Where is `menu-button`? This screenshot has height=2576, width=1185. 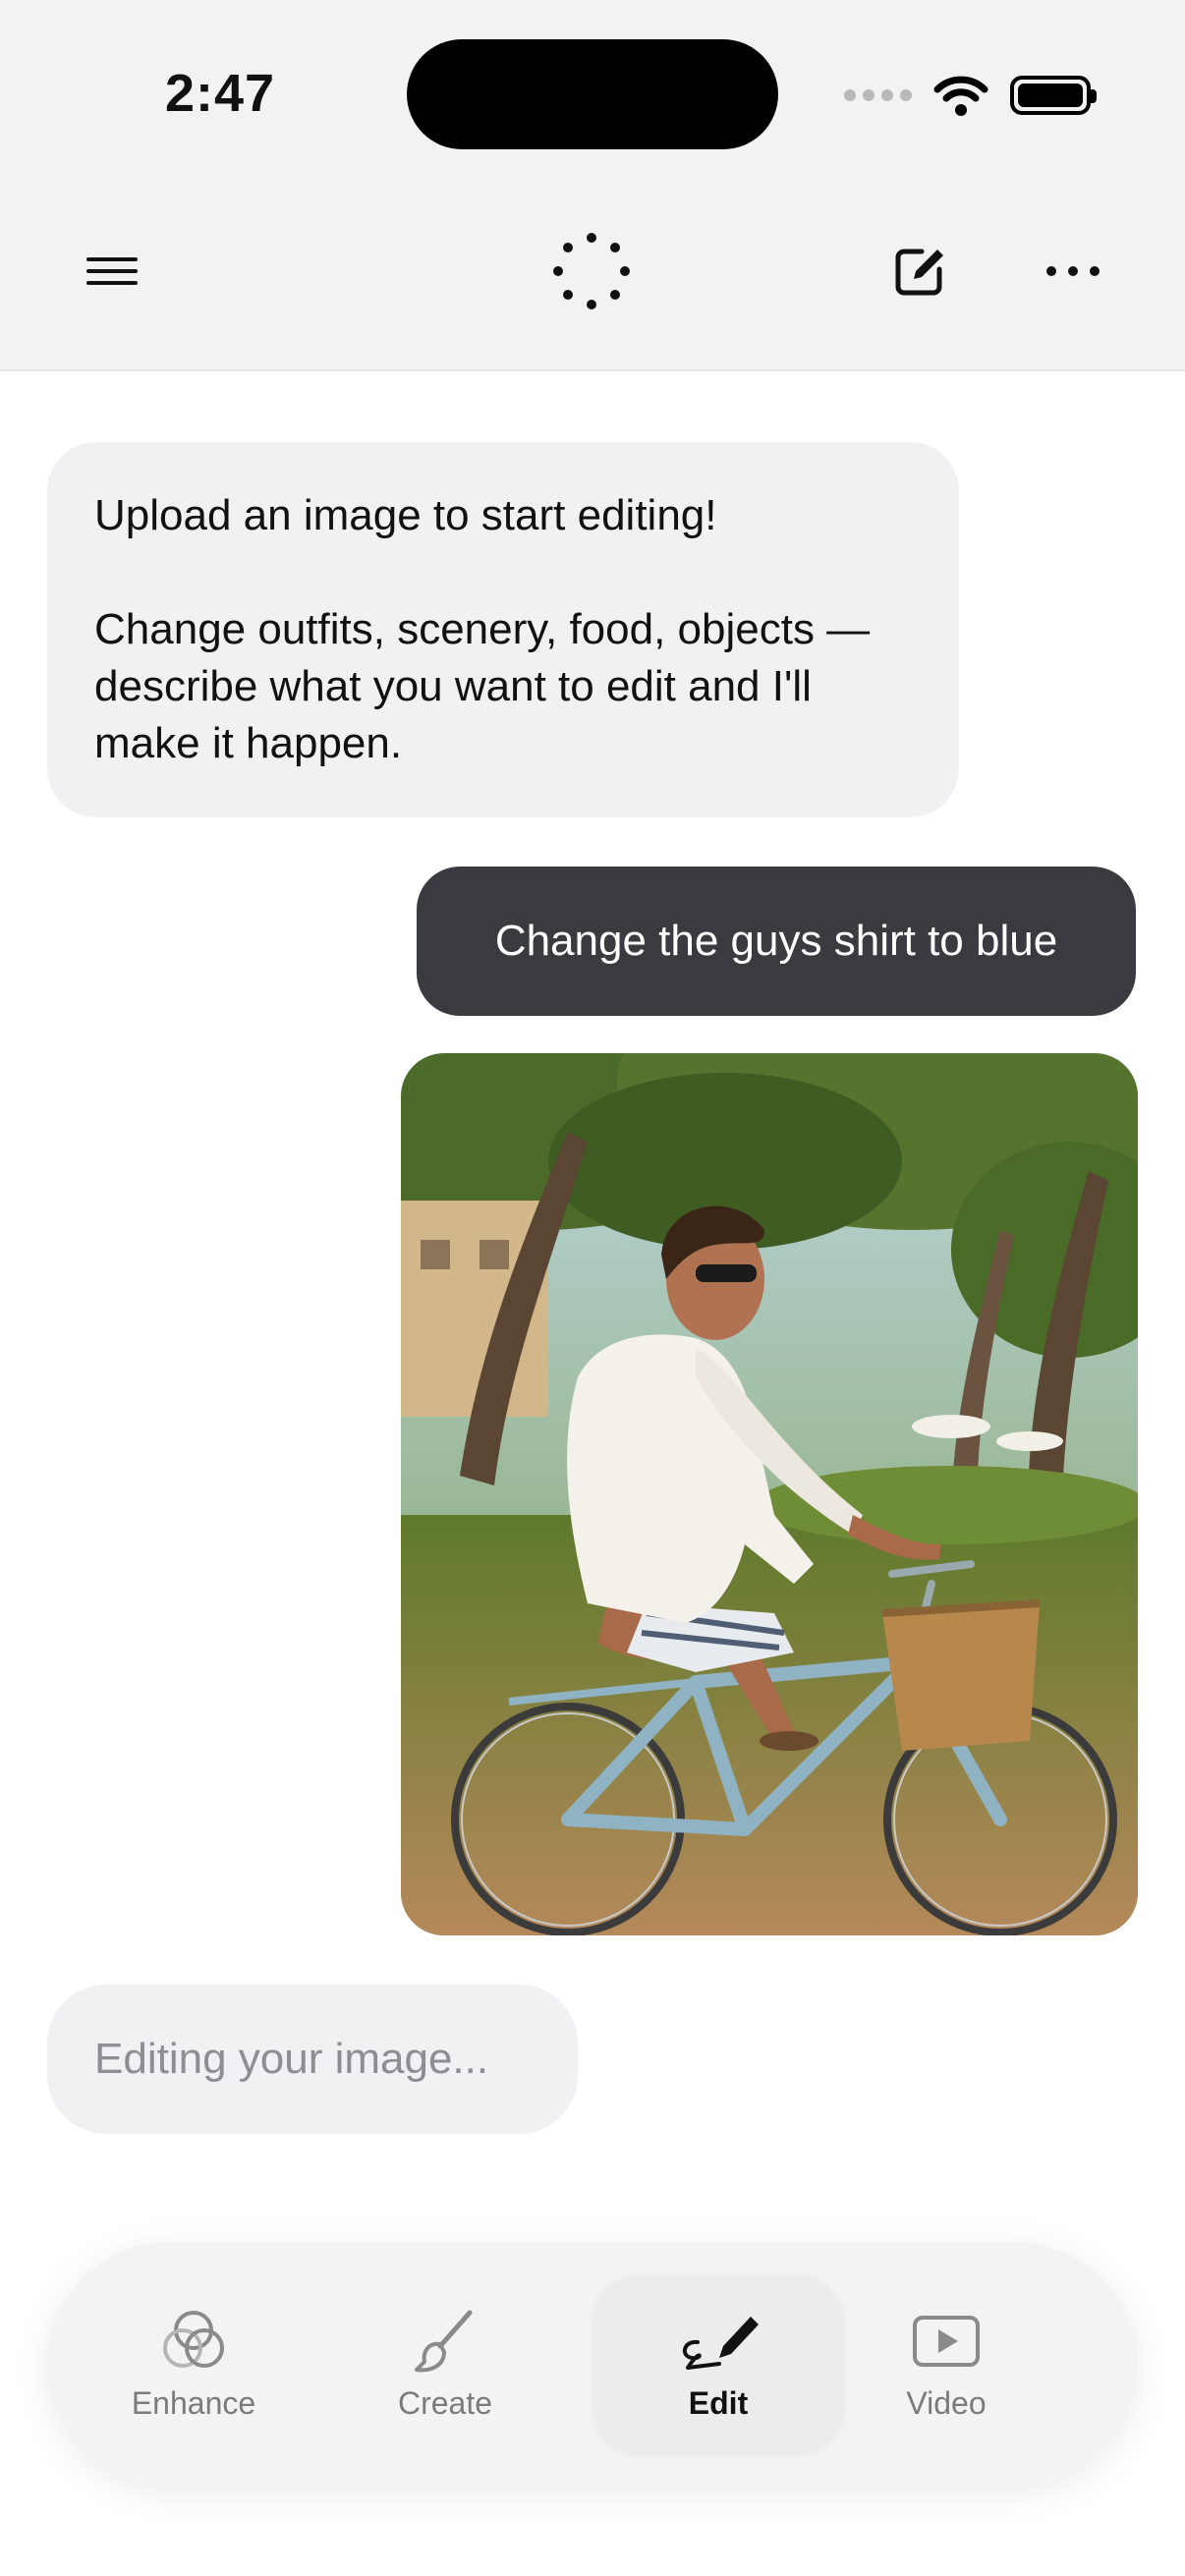
menu-button is located at coordinates (112, 271).